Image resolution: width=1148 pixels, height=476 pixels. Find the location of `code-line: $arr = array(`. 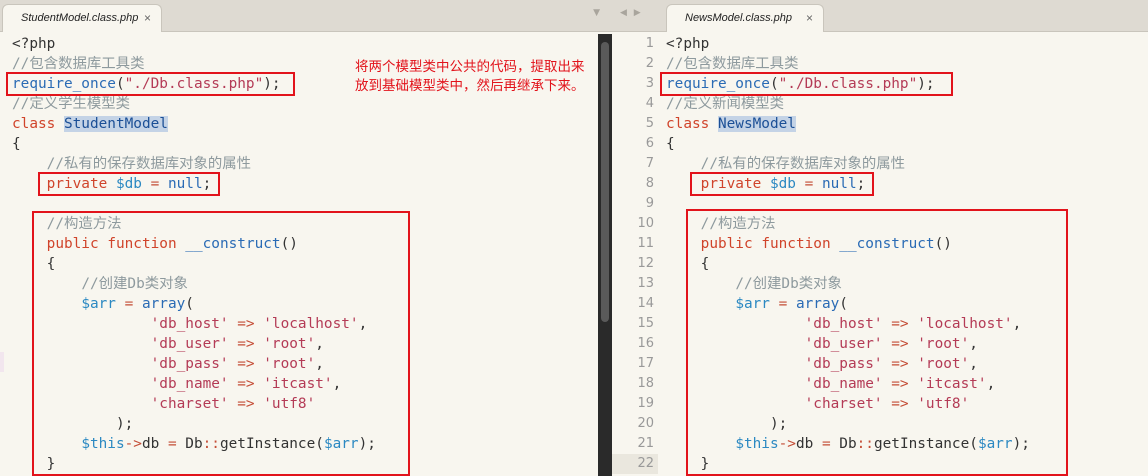

code-line: $arr = array( is located at coordinates (194, 304).